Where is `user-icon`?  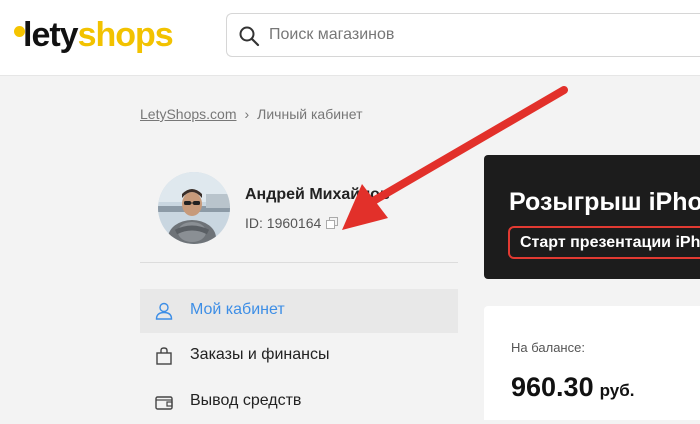
user-icon is located at coordinates (164, 311).